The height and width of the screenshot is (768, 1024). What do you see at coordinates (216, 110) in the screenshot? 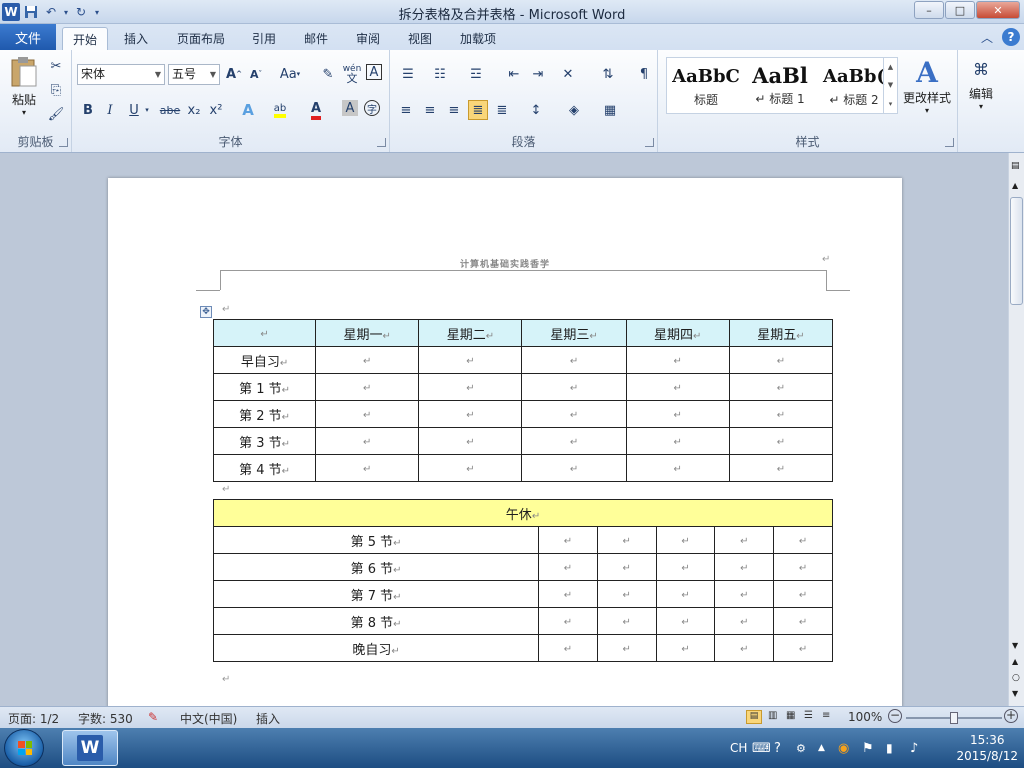
I see `superscript-button: x²` at bounding box center [216, 110].